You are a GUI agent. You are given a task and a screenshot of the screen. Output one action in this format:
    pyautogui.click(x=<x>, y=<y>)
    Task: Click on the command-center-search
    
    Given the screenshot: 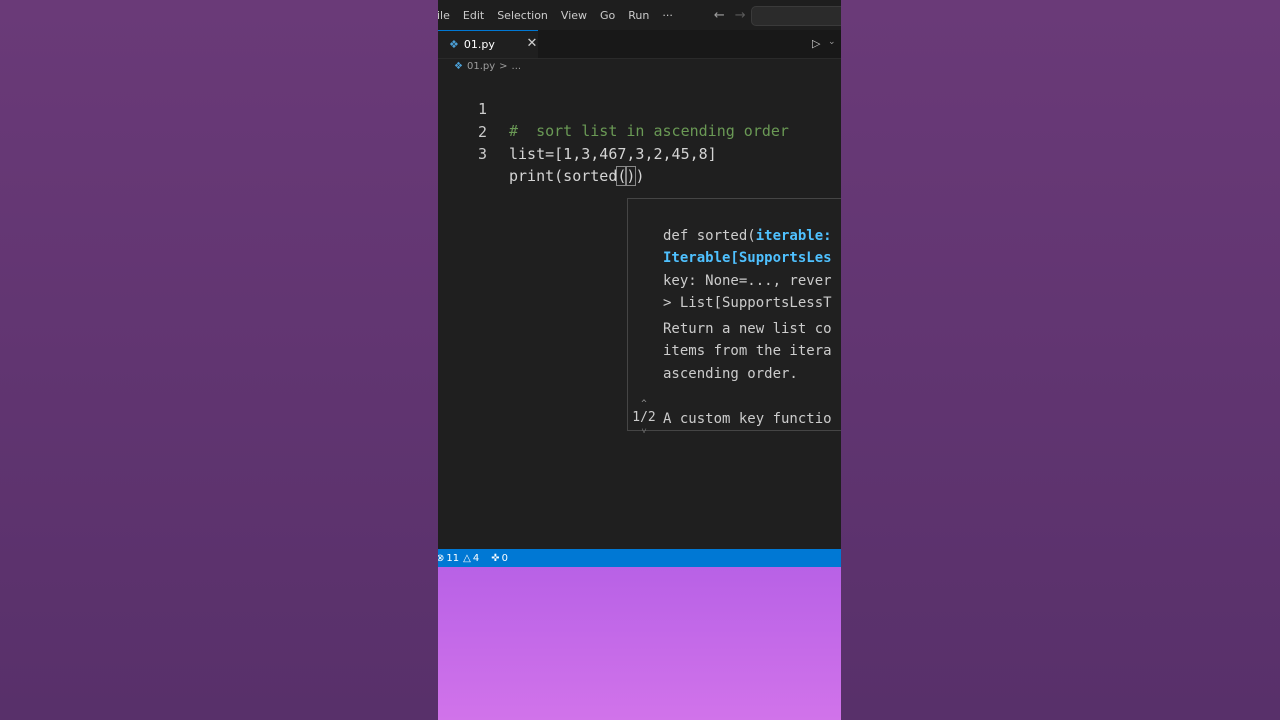 What is the action you would take?
    pyautogui.click(x=796, y=16)
    